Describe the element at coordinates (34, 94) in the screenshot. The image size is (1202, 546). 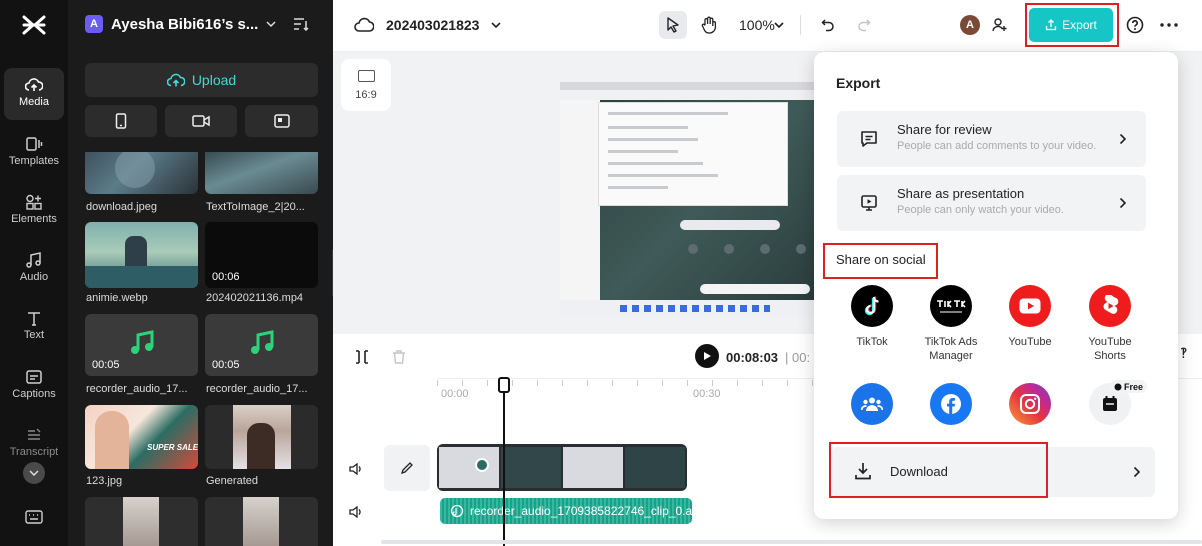
I see `rail-item-media: Media` at that location.